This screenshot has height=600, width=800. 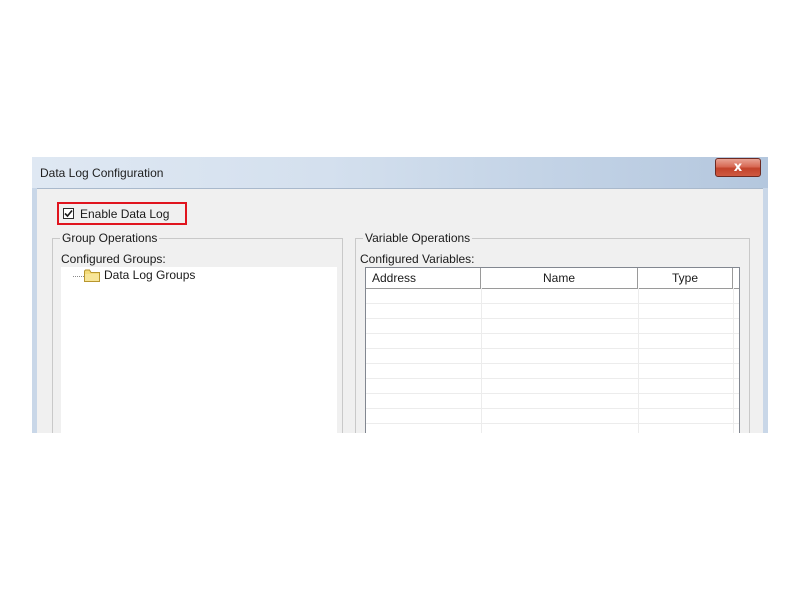 What do you see at coordinates (736, 278) in the screenshot?
I see `column-header-filler` at bounding box center [736, 278].